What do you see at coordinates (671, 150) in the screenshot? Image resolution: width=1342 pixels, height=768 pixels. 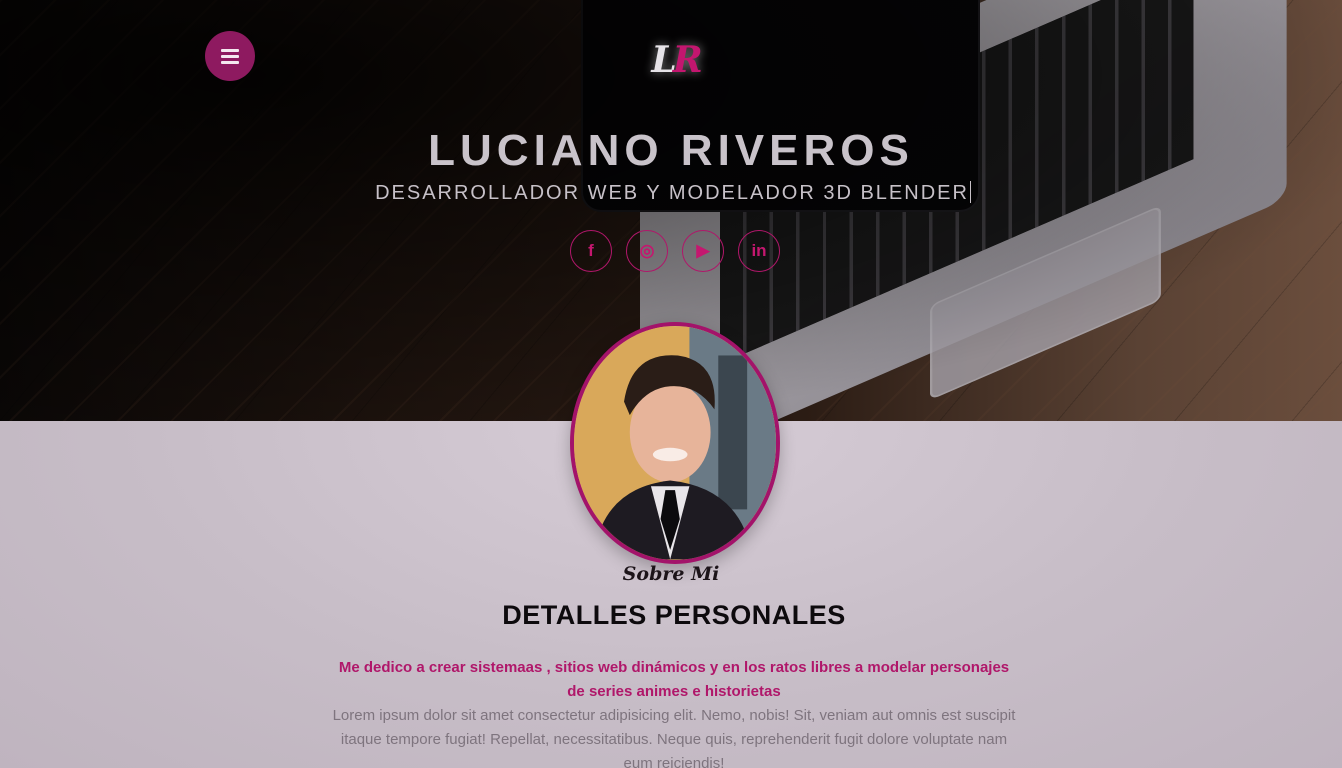 I see `hero-name: LUCIANO RIVEROS` at bounding box center [671, 150].